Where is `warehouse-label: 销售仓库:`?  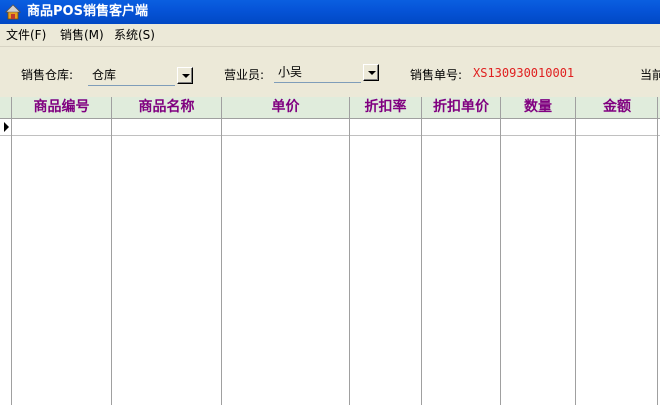
warehouse-label: 销售仓库: is located at coordinates (47, 75).